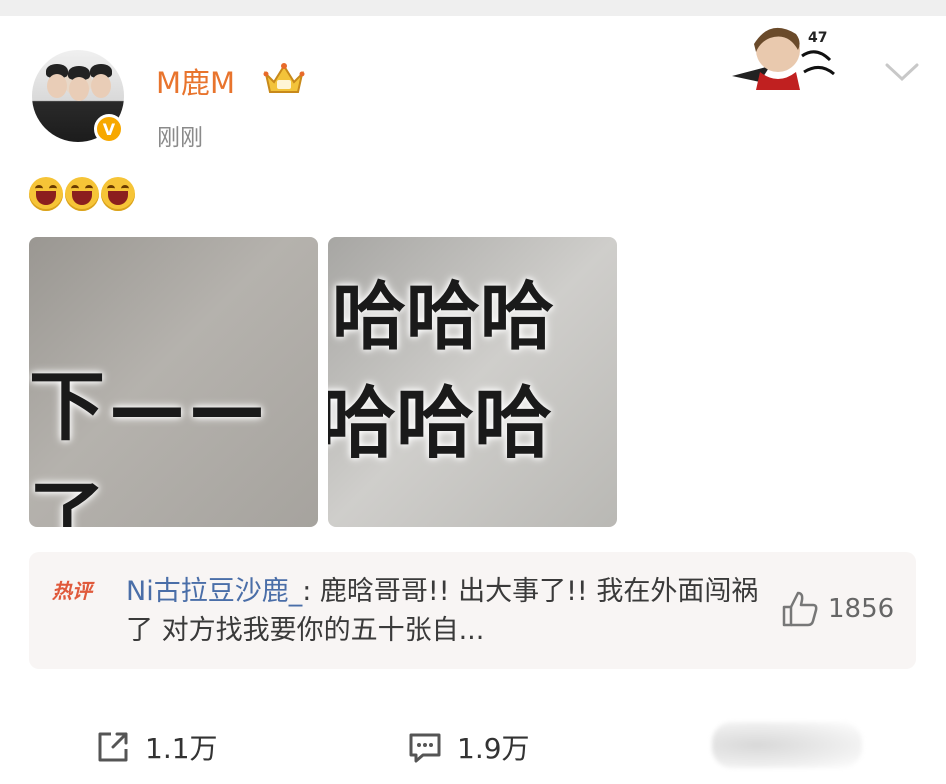 This screenshot has width=946, height=784. What do you see at coordinates (473, 8) in the screenshot?
I see `top-status-strip` at bounding box center [473, 8].